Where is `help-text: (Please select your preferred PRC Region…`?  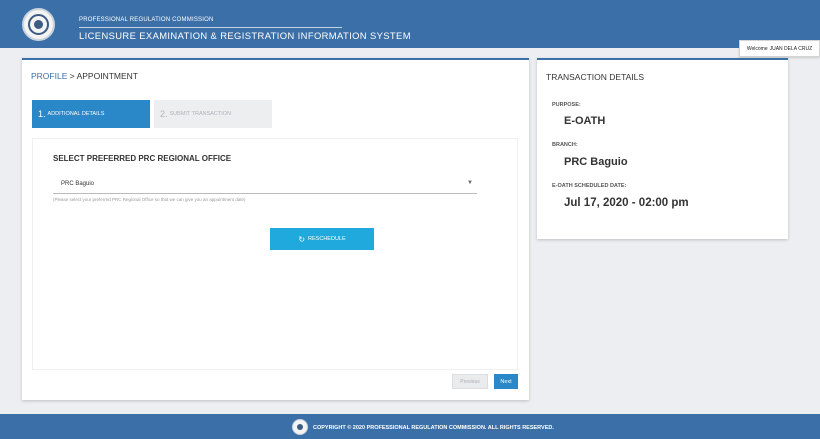
help-text: (Please select your preferred PRC Region… is located at coordinates (149, 199).